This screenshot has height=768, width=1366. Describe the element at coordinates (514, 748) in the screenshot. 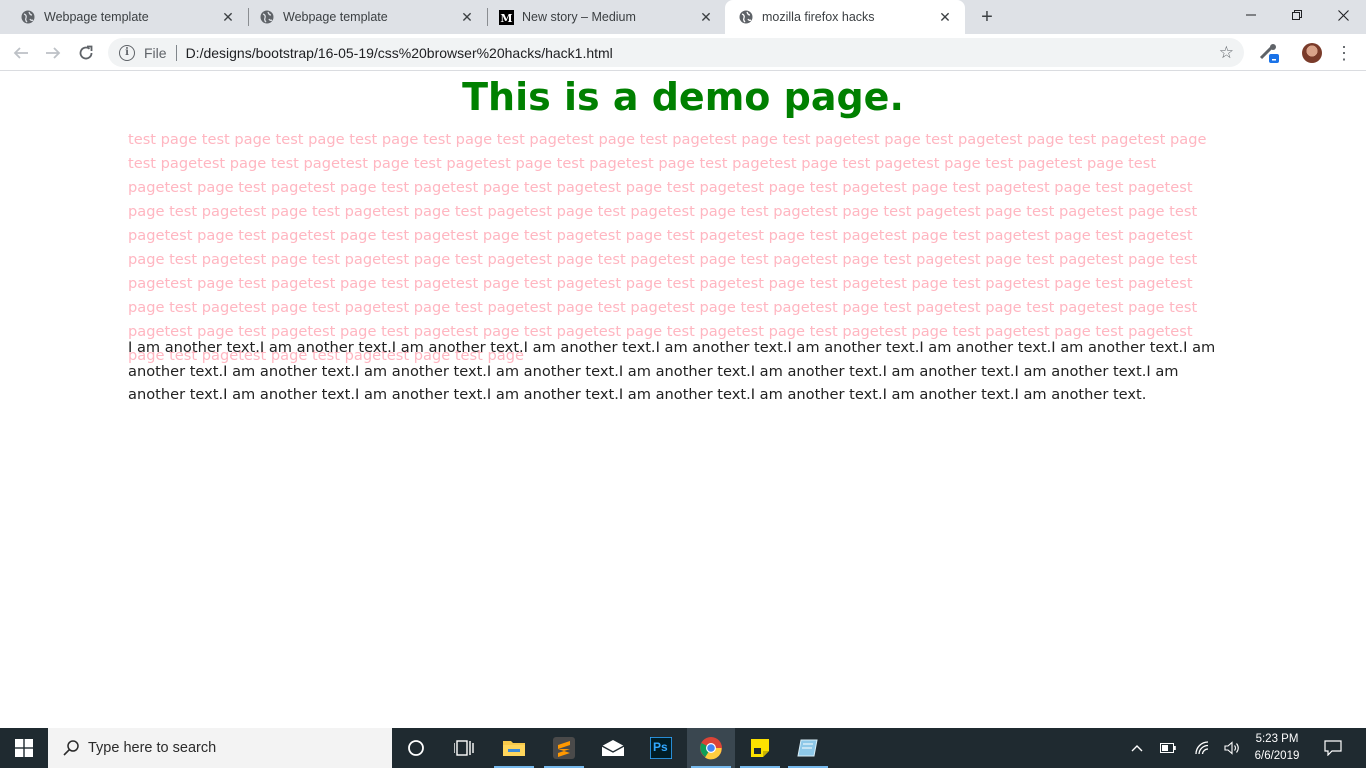

I see `file-explorer-icon` at that location.